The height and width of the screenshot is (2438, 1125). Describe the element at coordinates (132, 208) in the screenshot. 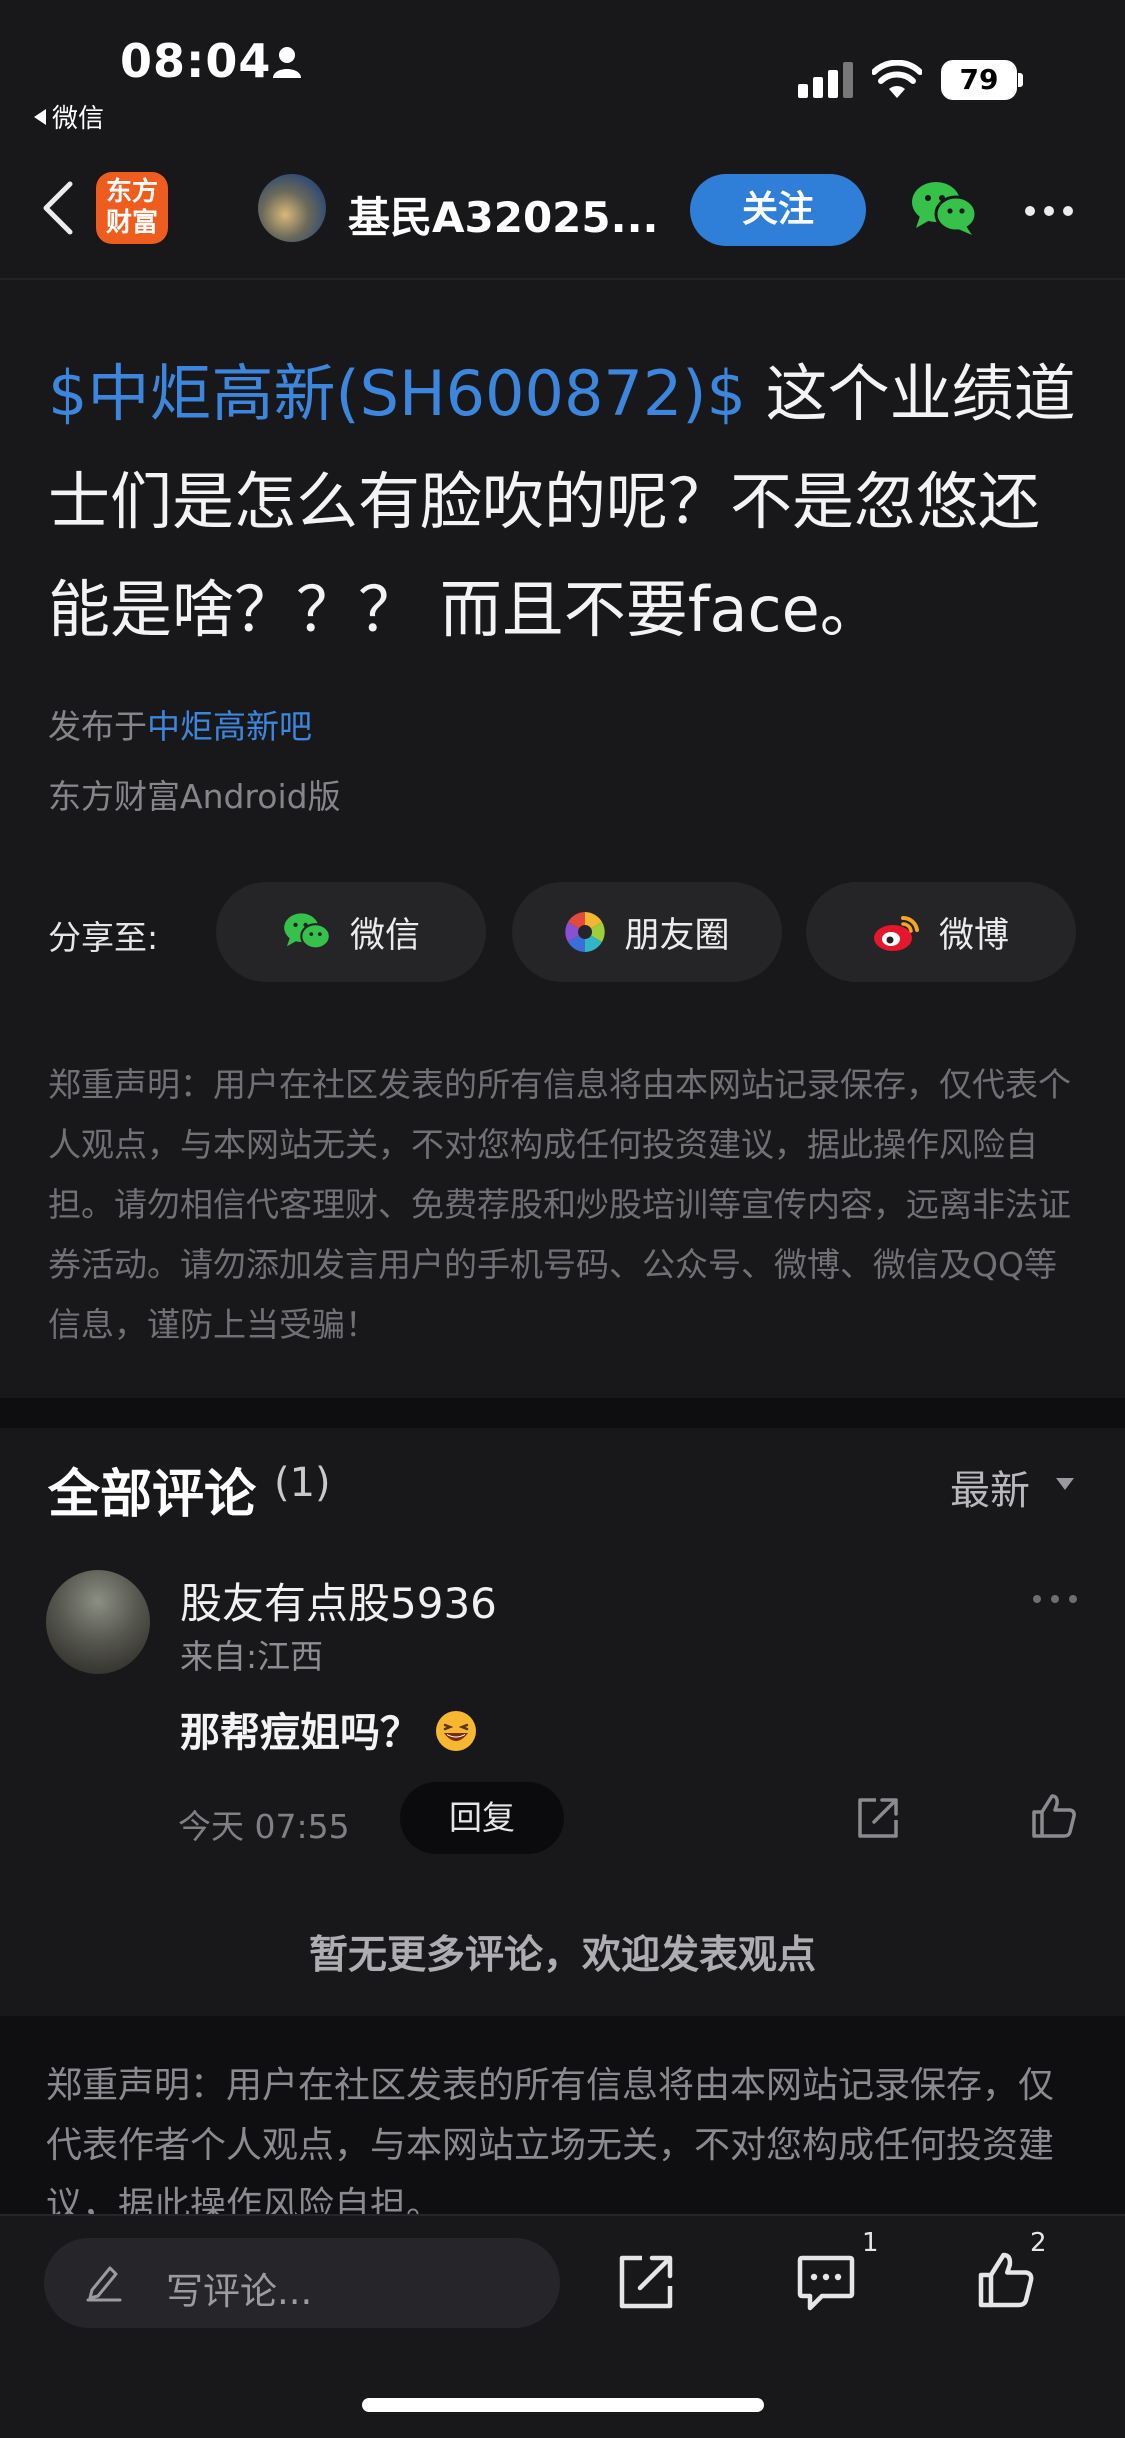

I see `app-logo: 东方财富` at that location.